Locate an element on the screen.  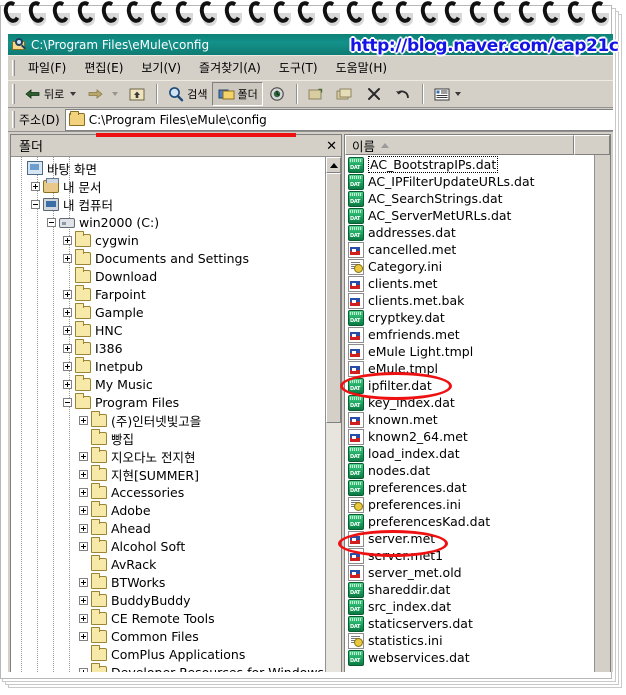
back-button: 뒤로 is located at coordinates (43, 94).